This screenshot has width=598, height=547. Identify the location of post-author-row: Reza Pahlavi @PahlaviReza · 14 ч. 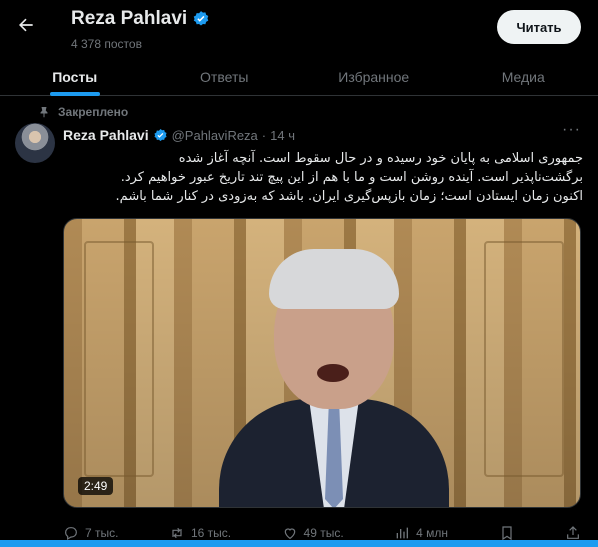
(179, 135).